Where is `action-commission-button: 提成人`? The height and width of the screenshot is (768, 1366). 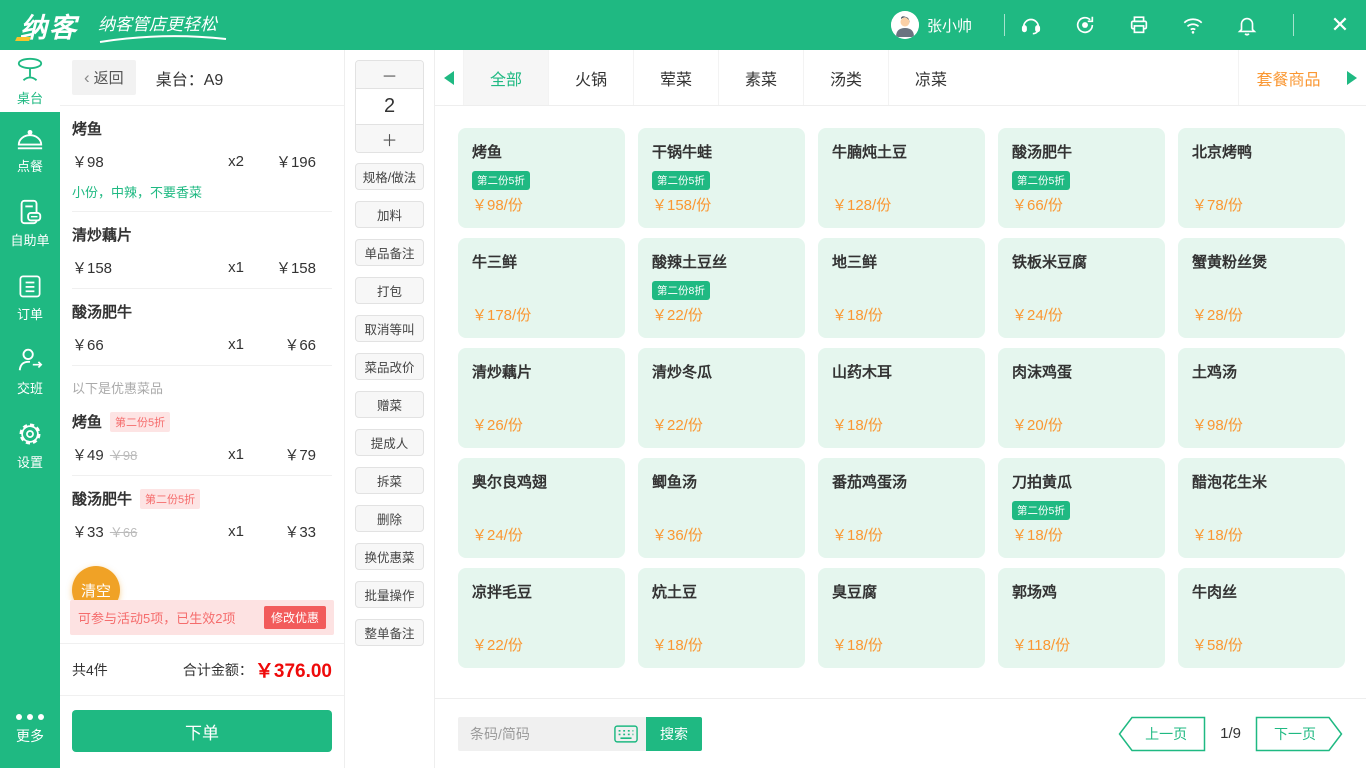
action-commission-button: 提成人 is located at coordinates (389, 442).